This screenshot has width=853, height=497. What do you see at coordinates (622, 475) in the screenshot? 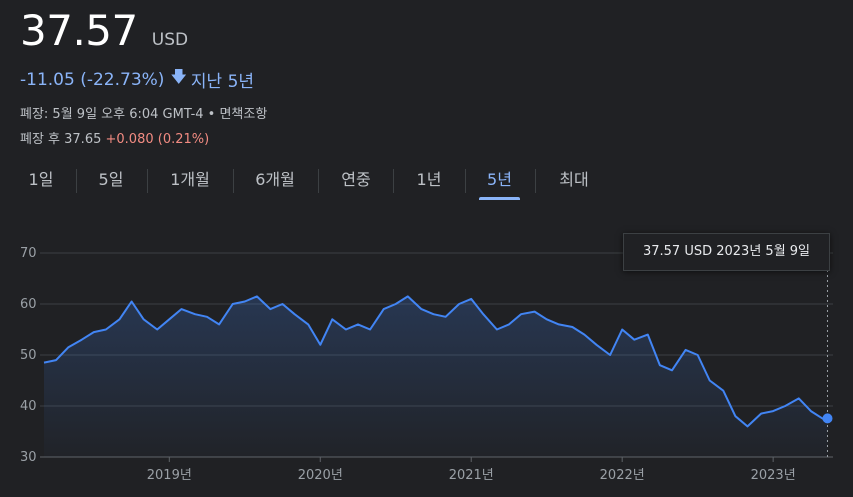
I see `x-tick-label: 2022년` at bounding box center [622, 475].